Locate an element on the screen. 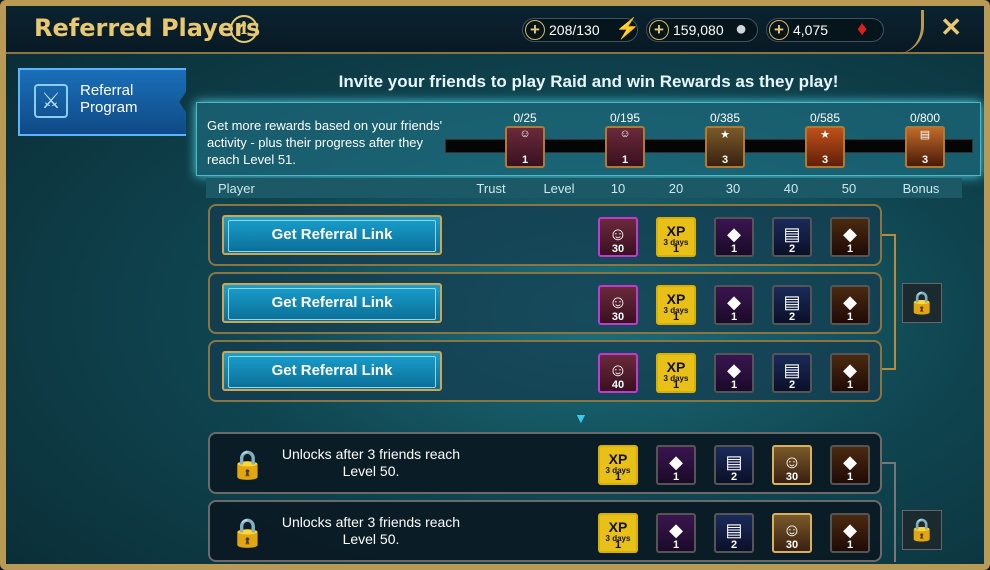  milestone-reward: 0/195 ☺ 1 is located at coordinates (625, 139).